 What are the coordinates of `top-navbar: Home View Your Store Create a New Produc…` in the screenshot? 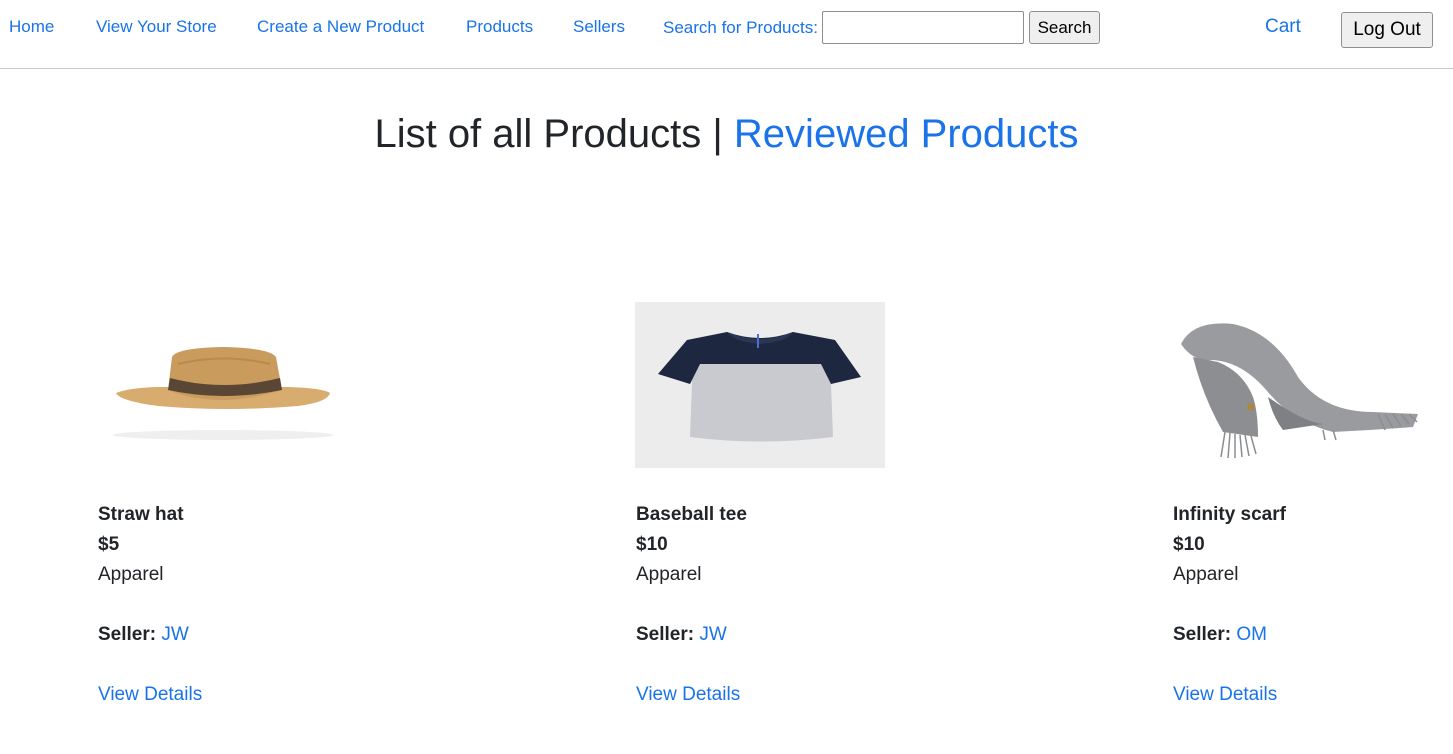 It's located at (726, 34).